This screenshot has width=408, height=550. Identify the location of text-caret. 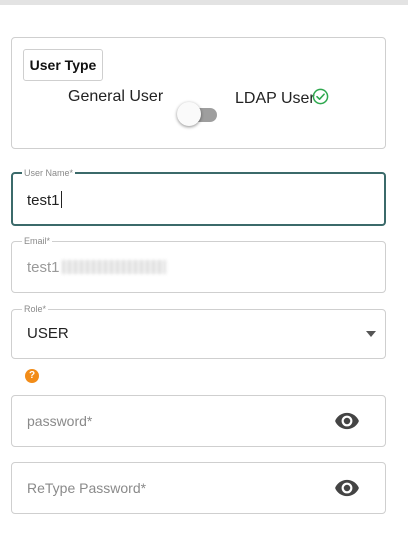
(61, 199).